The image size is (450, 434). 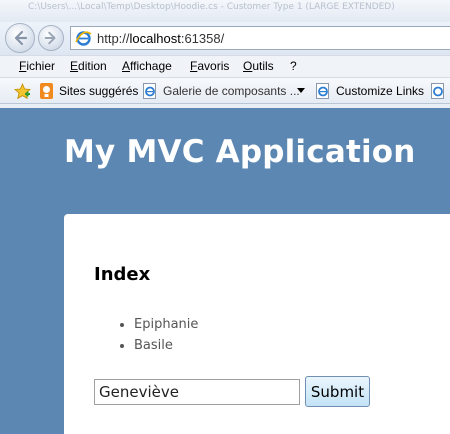 I want to click on address-bar: http://localhost:61358/, so click(x=260, y=38).